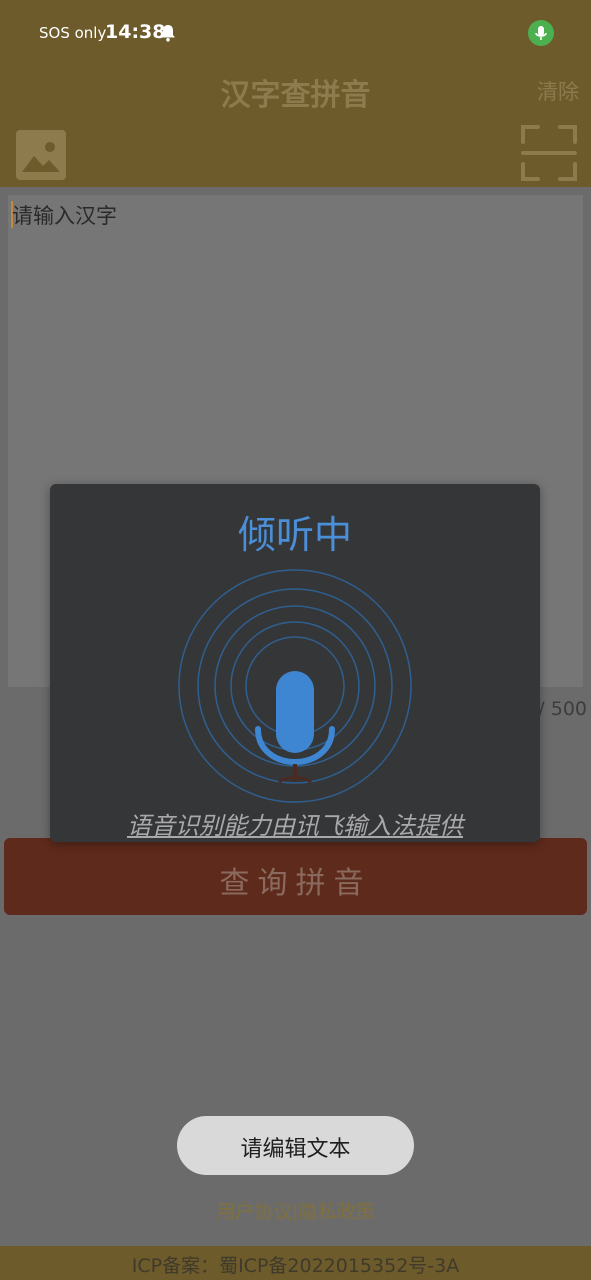  What do you see at coordinates (295, 823) in the screenshot?
I see `speech-recognition-credit-link: 语音识别能力由讯飞输入法提供` at bounding box center [295, 823].